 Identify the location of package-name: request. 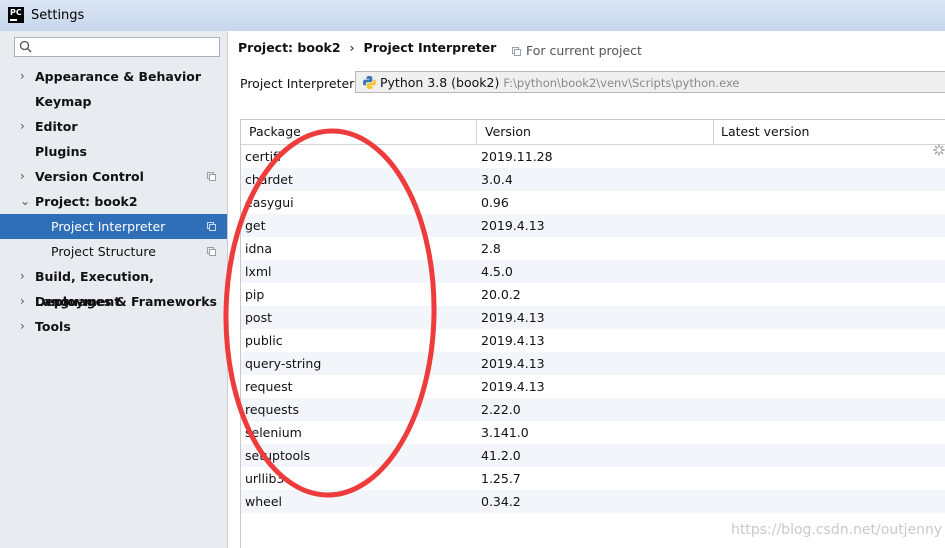
(269, 386).